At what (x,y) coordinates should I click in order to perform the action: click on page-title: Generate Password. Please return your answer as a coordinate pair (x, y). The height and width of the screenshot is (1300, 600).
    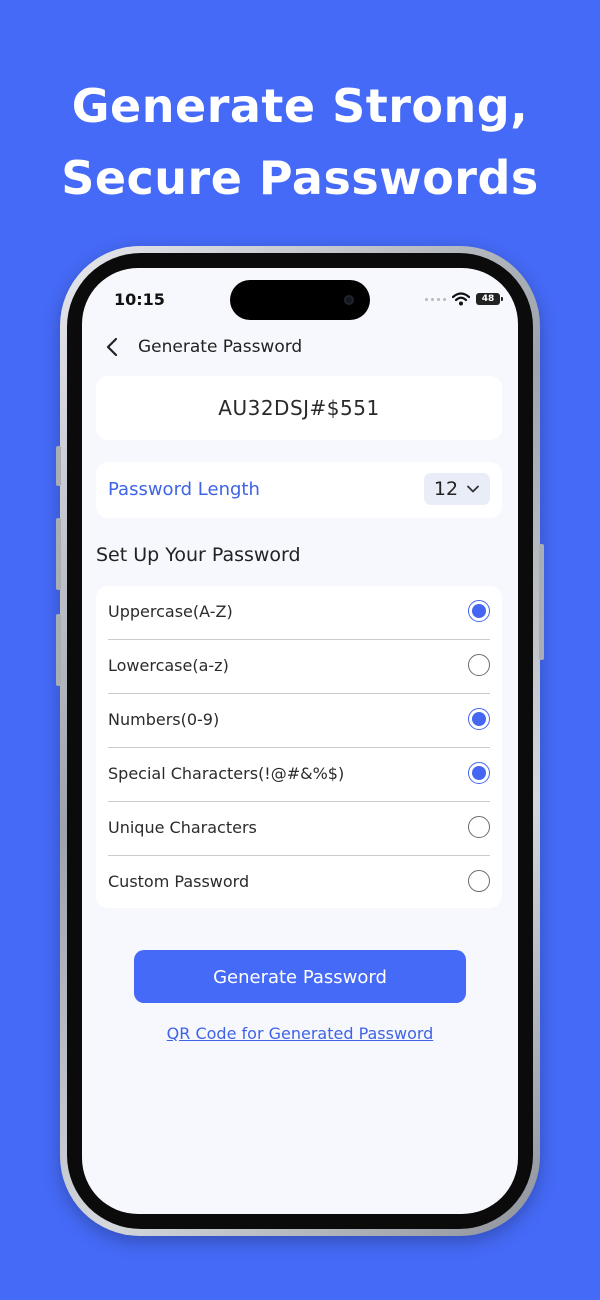
    Looking at the image, I should click on (220, 347).